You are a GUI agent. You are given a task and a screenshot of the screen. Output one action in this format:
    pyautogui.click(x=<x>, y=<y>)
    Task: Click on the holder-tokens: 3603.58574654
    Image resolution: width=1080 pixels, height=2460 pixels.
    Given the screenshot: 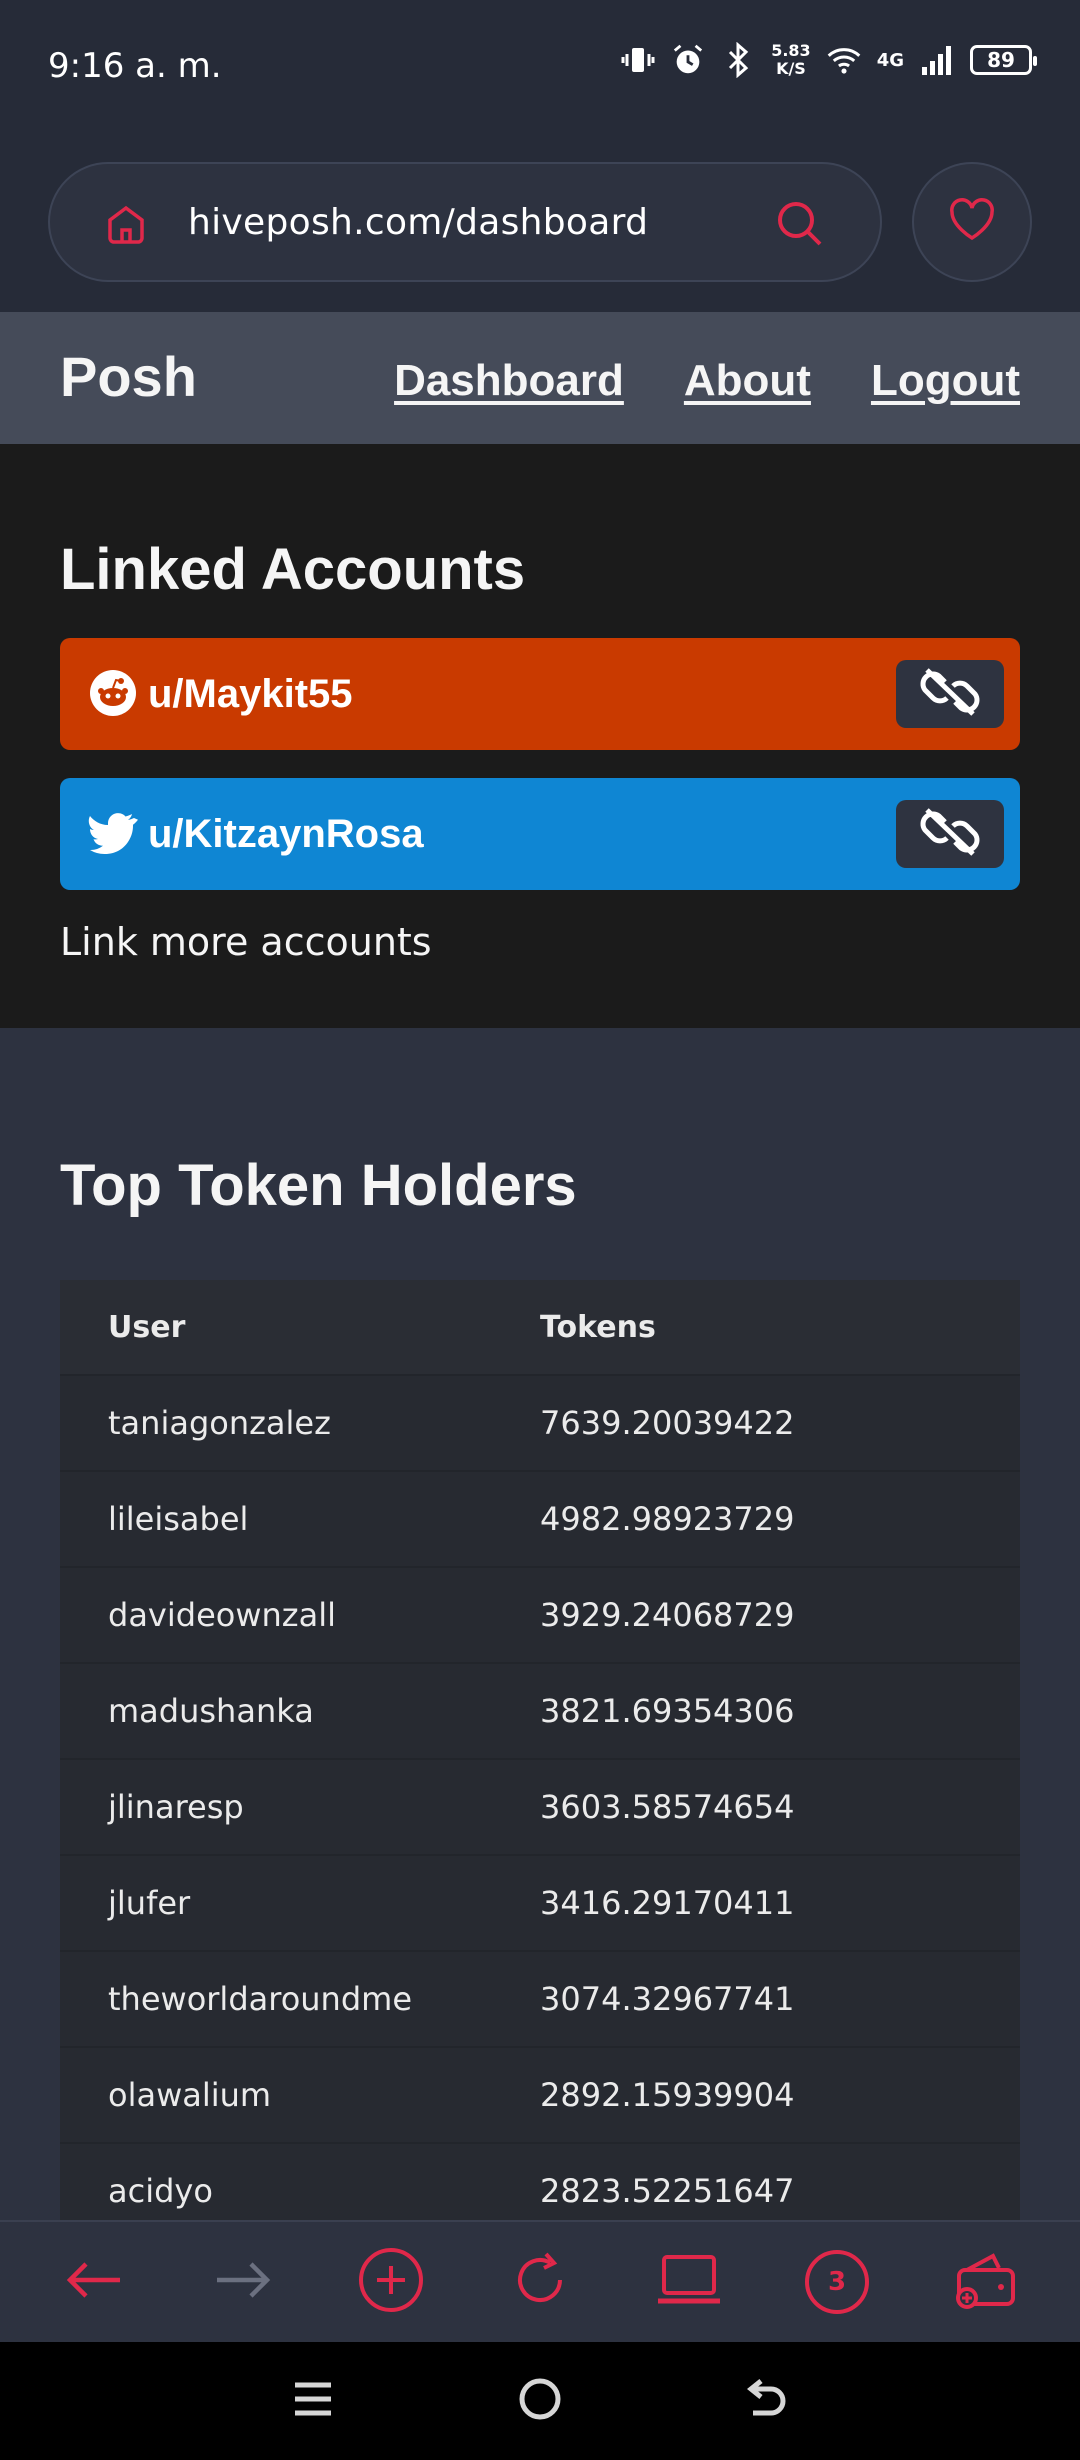 What is the action you would take?
    pyautogui.click(x=667, y=1807)
    